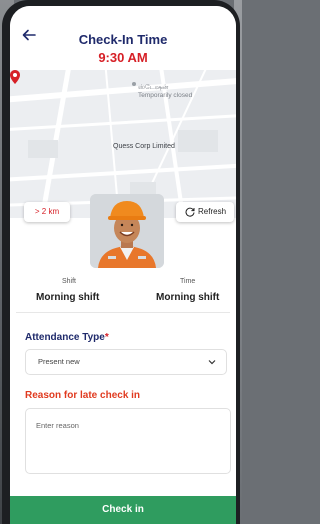 This screenshot has height=524, width=320. I want to click on attendance-type-select: Present new, so click(126, 362).